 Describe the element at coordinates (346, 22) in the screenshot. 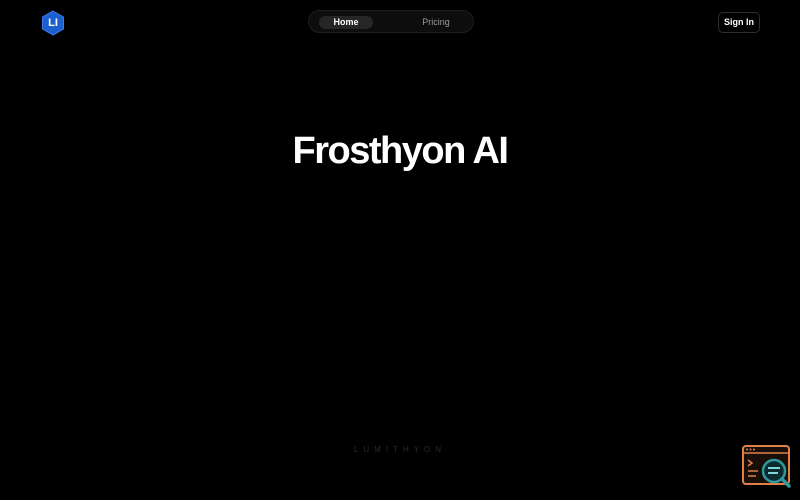

I see `nav-item-home: Home` at that location.